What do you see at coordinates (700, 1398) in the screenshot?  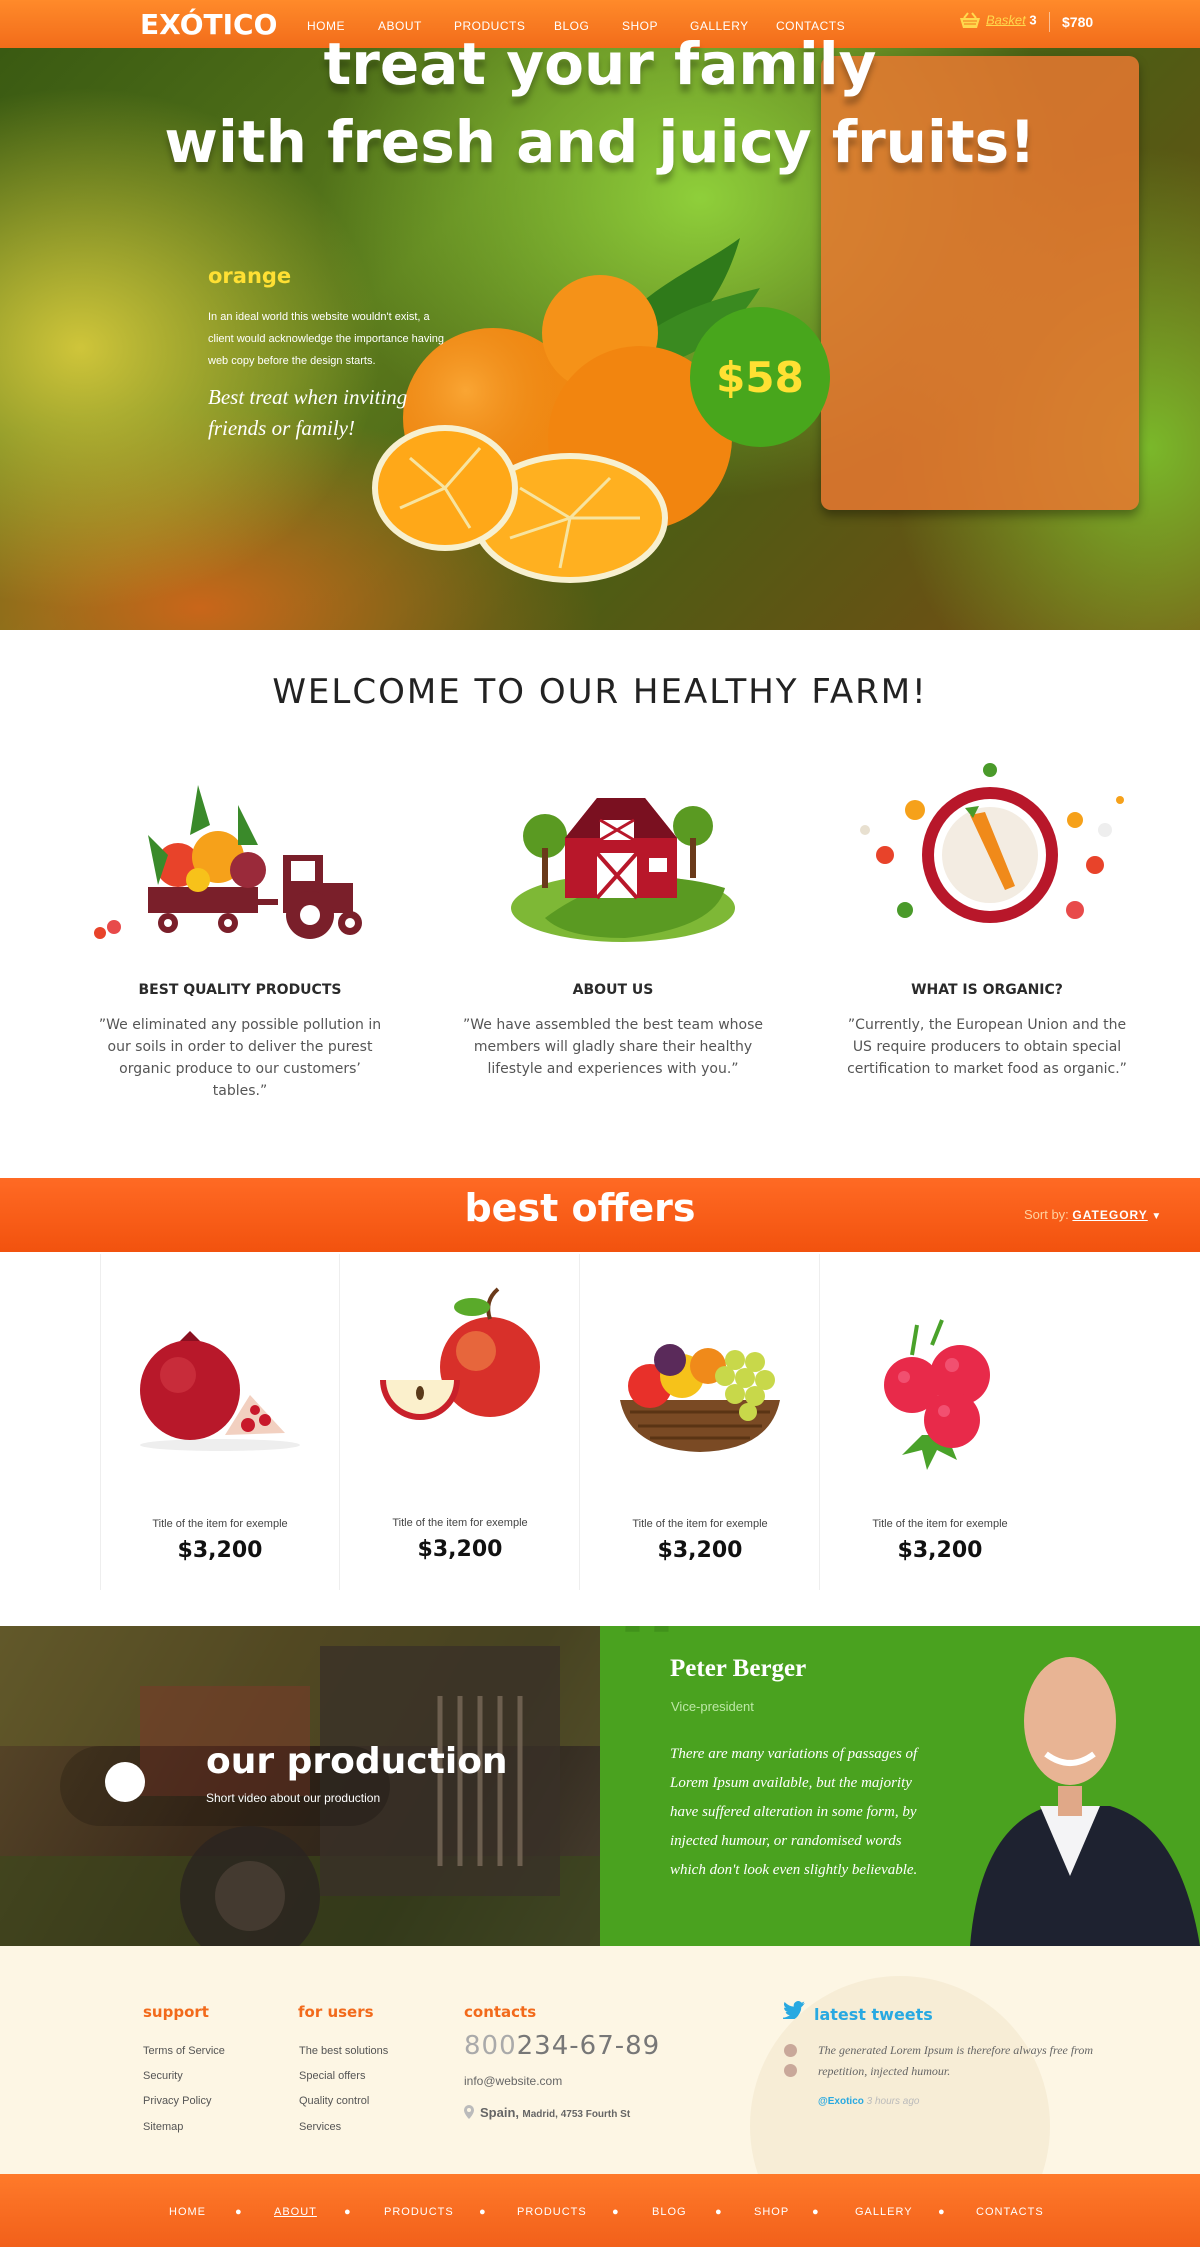 I see `fruit-basket-image` at bounding box center [700, 1398].